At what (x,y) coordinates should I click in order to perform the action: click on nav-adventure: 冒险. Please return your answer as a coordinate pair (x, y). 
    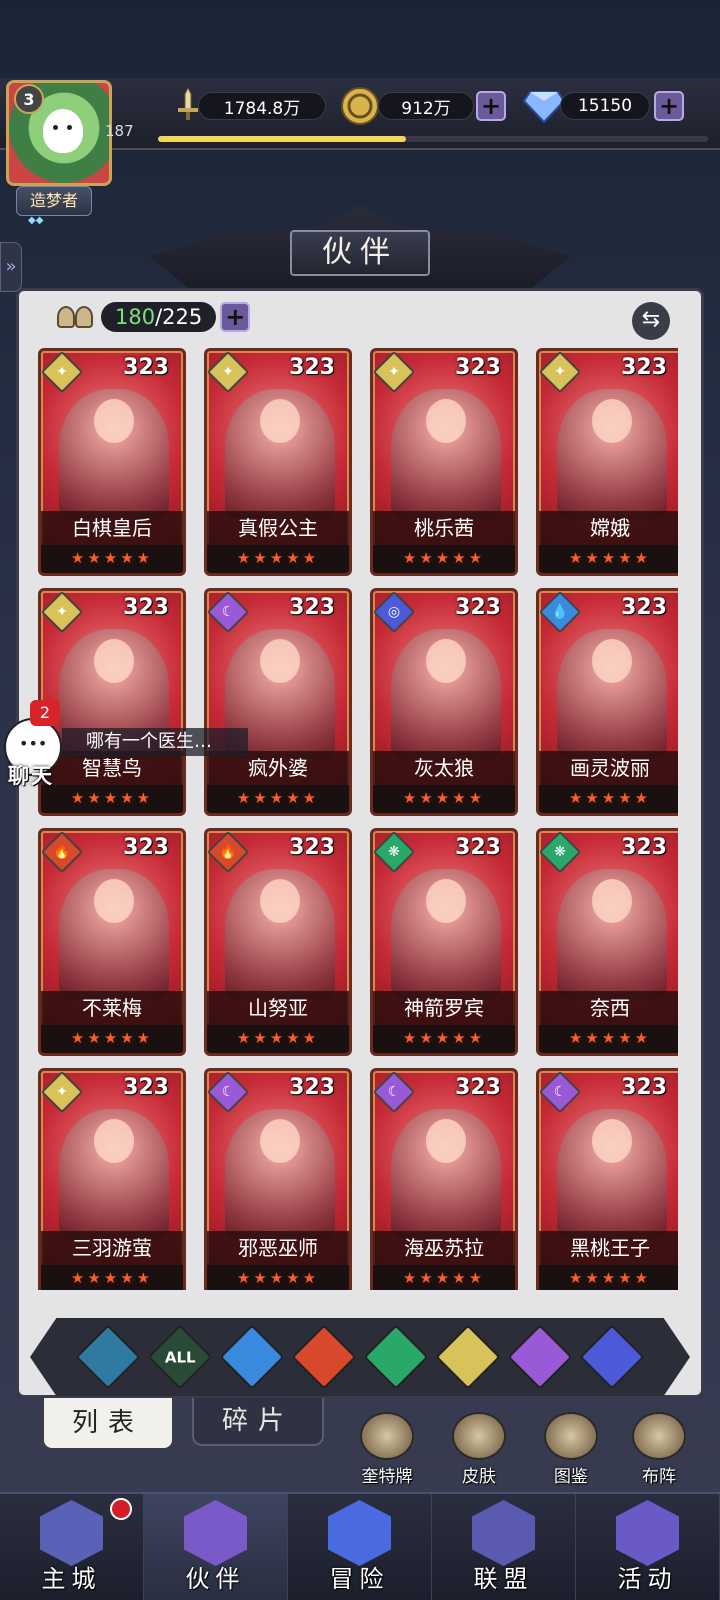
    Looking at the image, I should click on (360, 1547).